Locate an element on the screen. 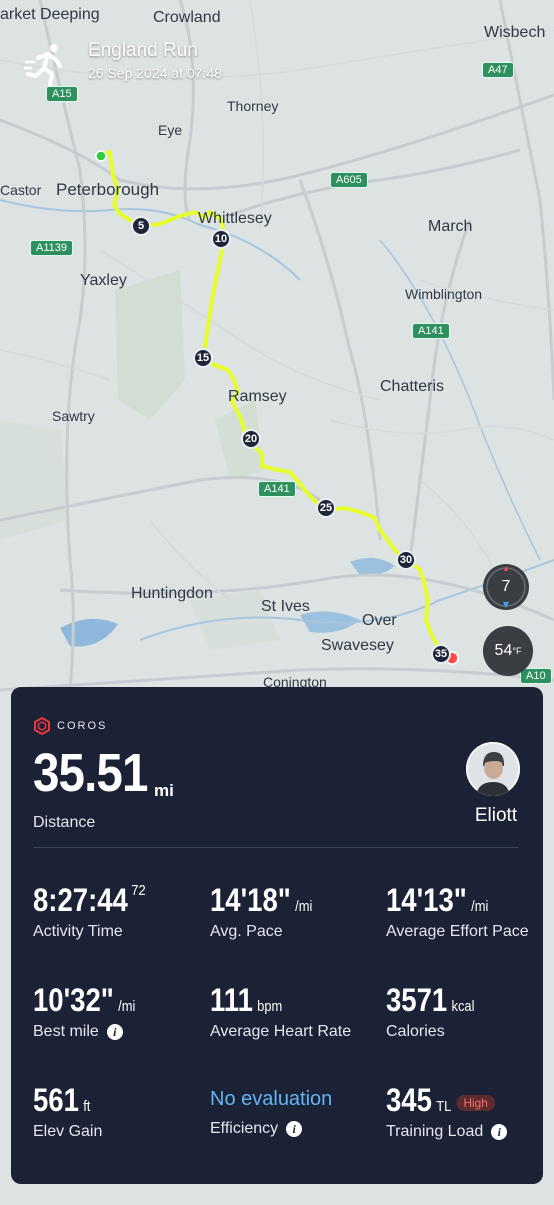 This screenshot has height=1205, width=554. mile-marker: 20 is located at coordinates (251, 439).